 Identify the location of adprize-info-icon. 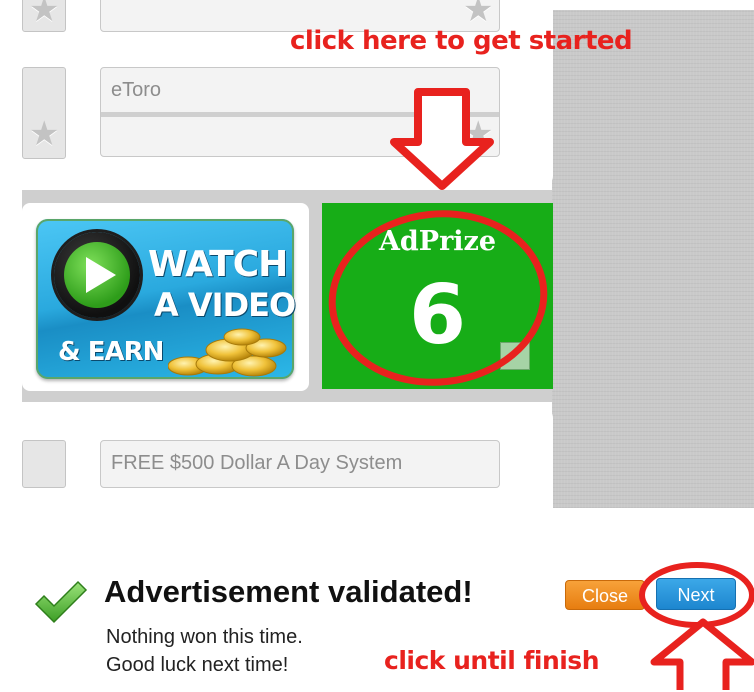
(515, 356).